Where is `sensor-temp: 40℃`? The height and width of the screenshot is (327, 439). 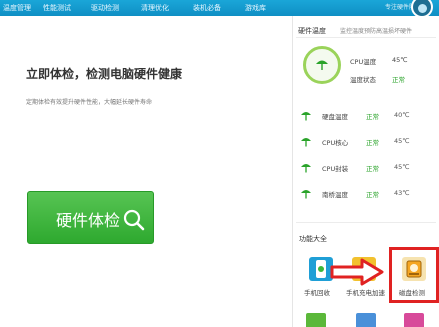 sensor-temp: 40℃ is located at coordinates (402, 115).